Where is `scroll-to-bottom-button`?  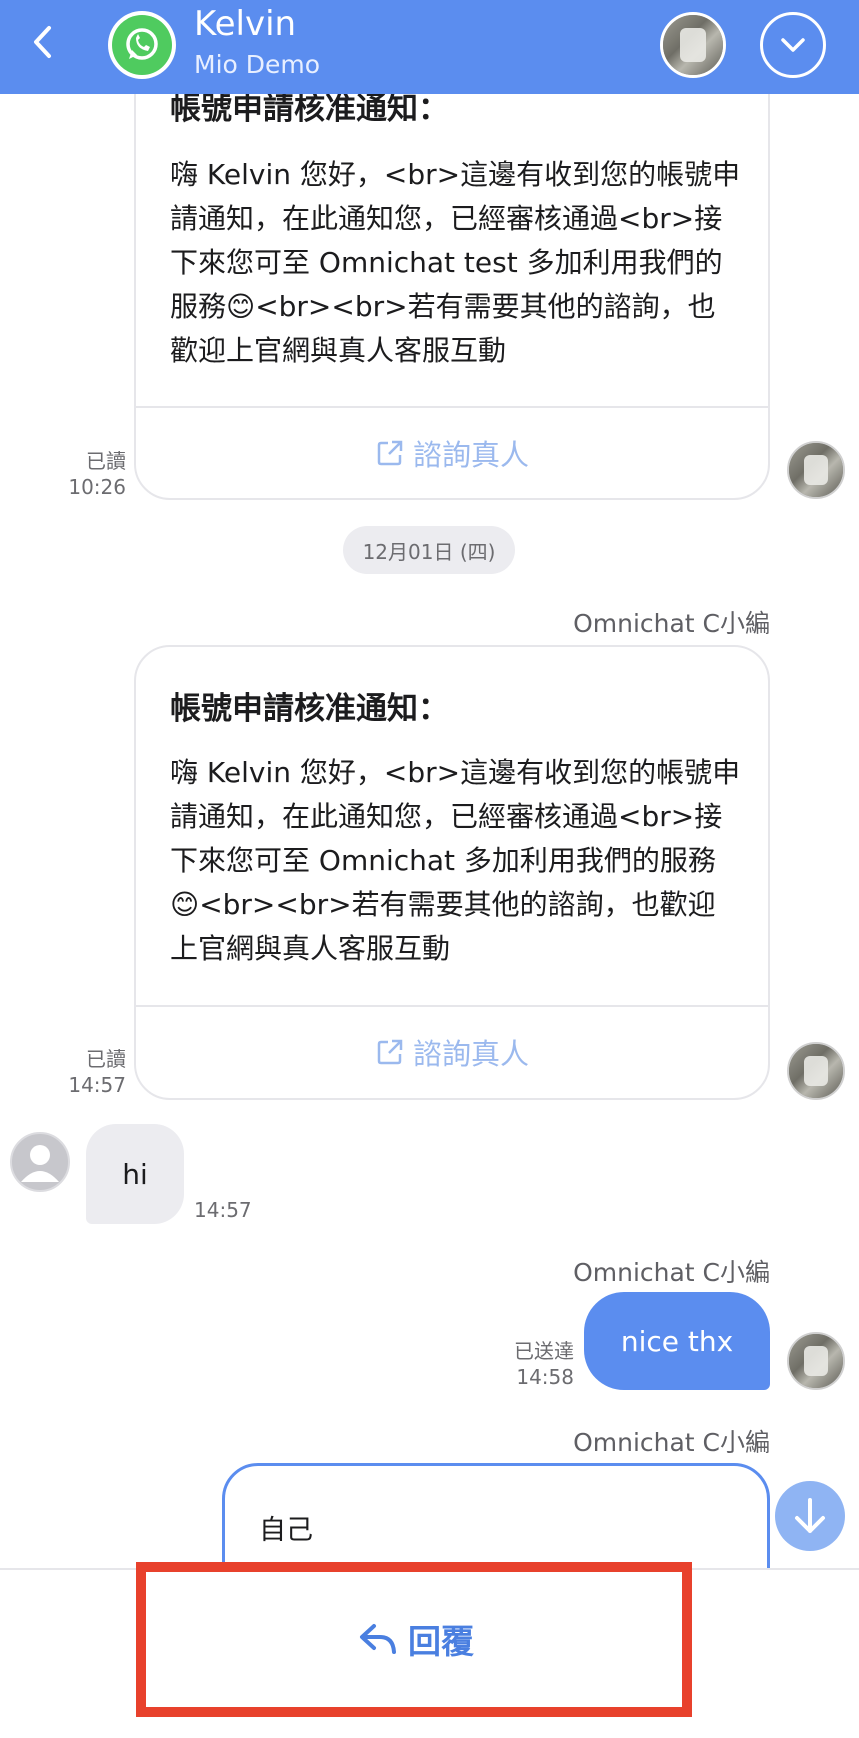
scroll-to-bottom-button is located at coordinates (810, 1516).